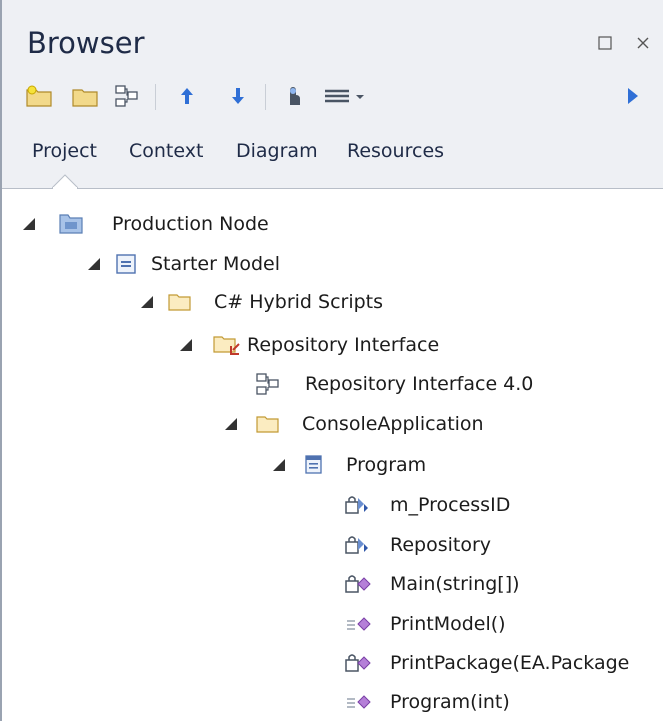 The image size is (665, 721). I want to click on tree-item: Program, so click(349, 465).